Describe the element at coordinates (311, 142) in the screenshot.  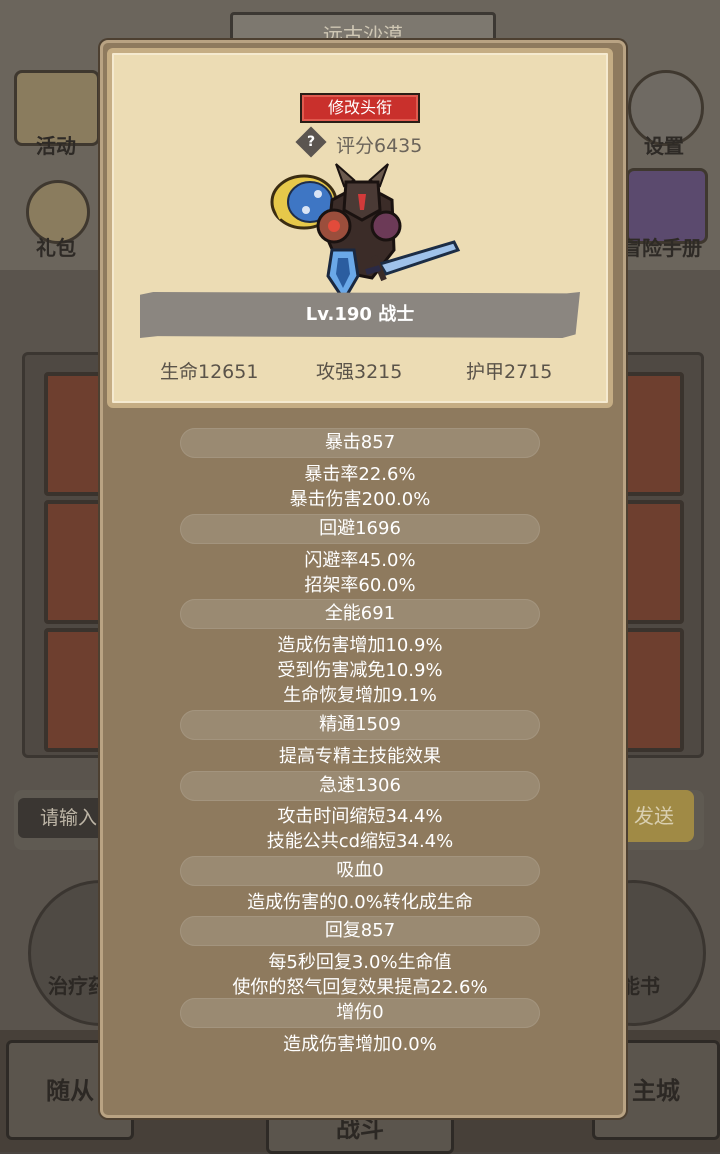
I see `question-mark-icon: ?` at that location.